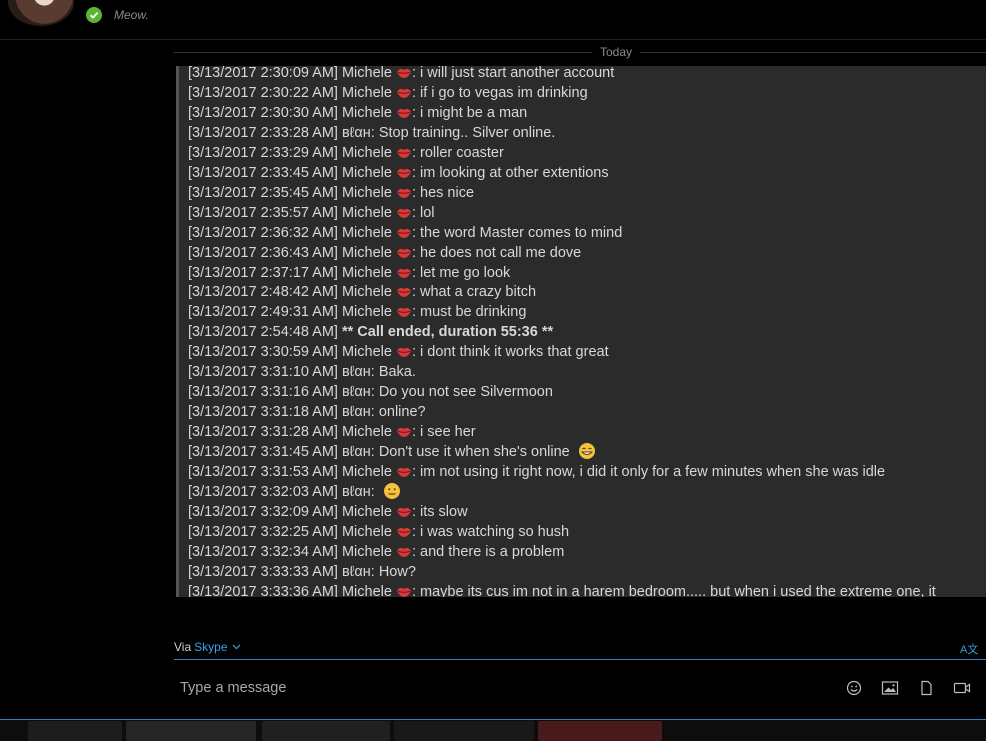 The height and width of the screenshot is (741, 986). What do you see at coordinates (616, 52) in the screenshot?
I see `day-divider-label: Today` at bounding box center [616, 52].